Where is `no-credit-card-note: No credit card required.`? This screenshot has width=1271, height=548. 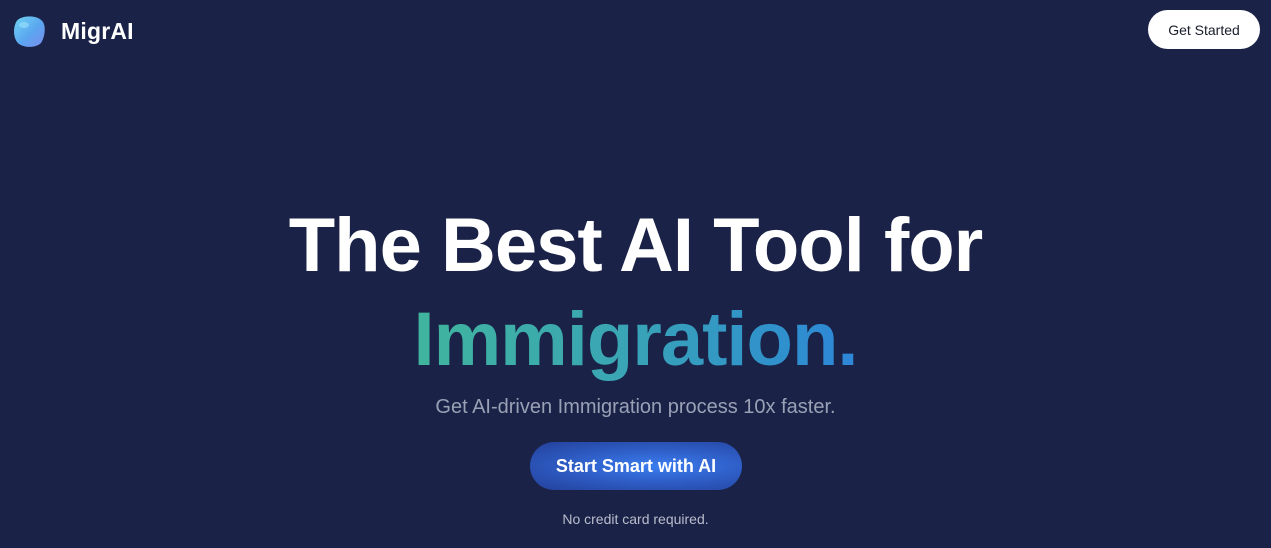
no-credit-card-note: No credit card required. is located at coordinates (635, 519).